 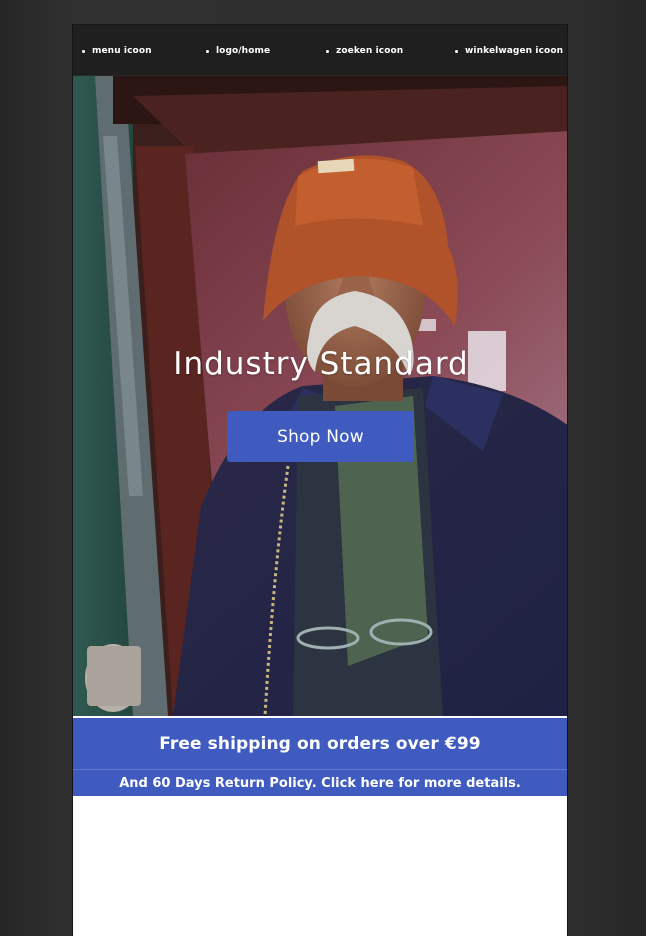 I want to click on content-area, so click(x=320, y=866).